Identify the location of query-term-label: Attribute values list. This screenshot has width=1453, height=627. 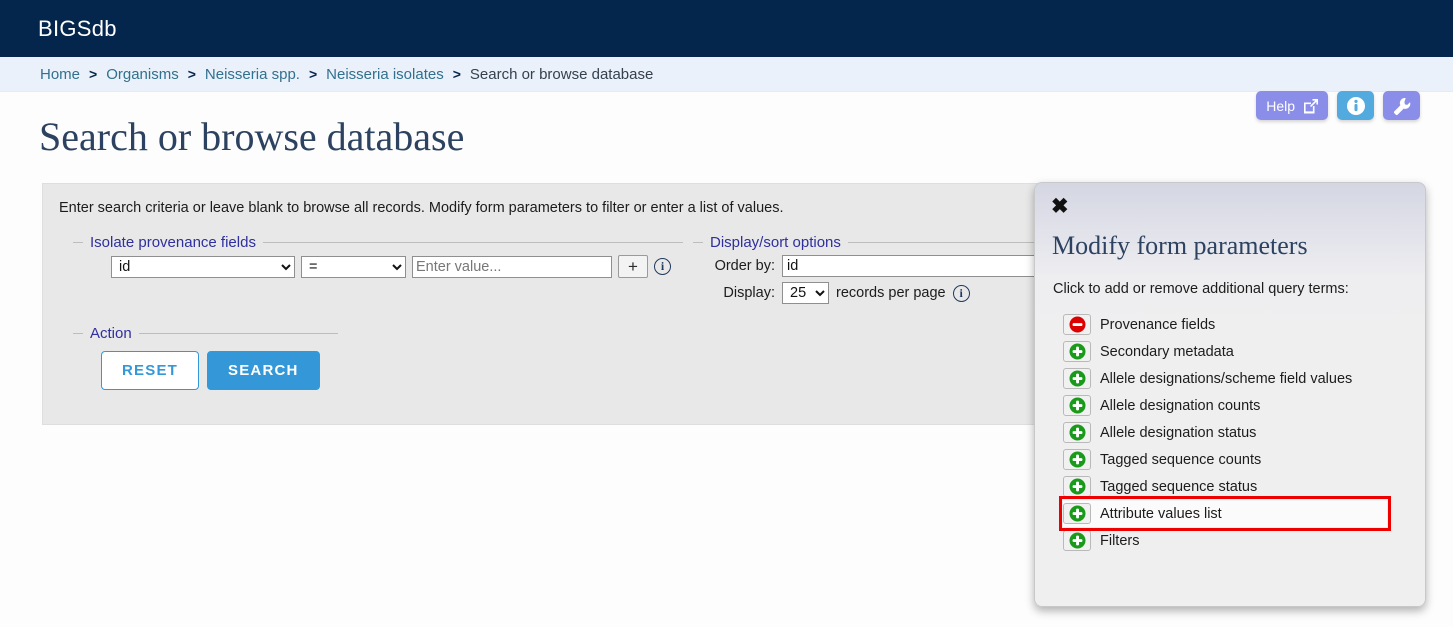
(1161, 513).